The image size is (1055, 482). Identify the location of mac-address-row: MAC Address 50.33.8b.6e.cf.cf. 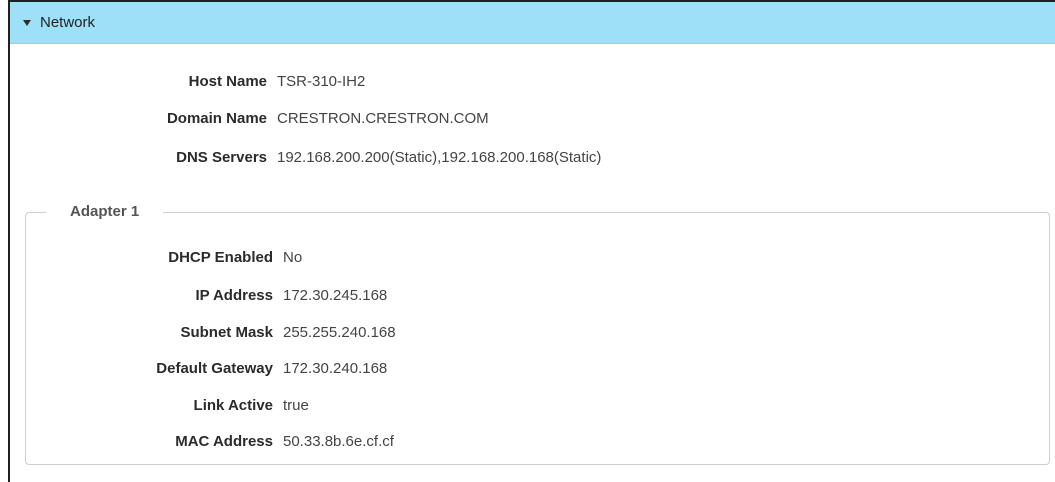
(197, 441).